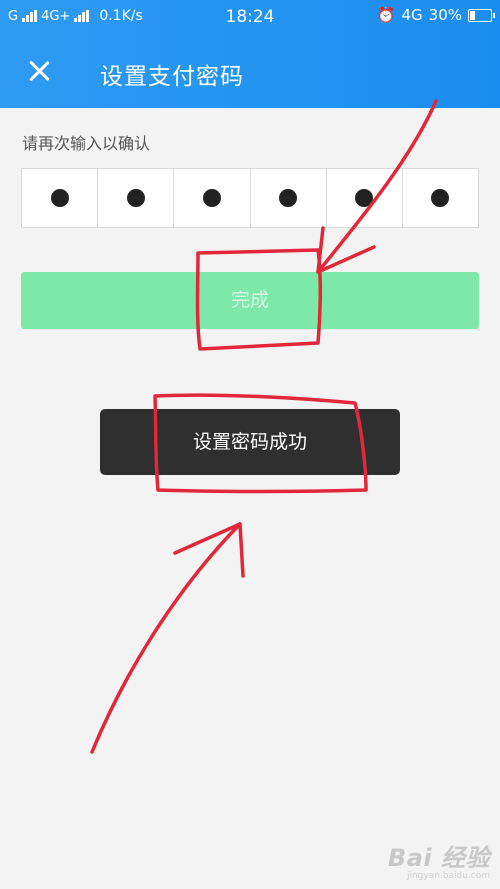  What do you see at coordinates (346, 250) in the screenshot?
I see `arrow-head-top` at bounding box center [346, 250].